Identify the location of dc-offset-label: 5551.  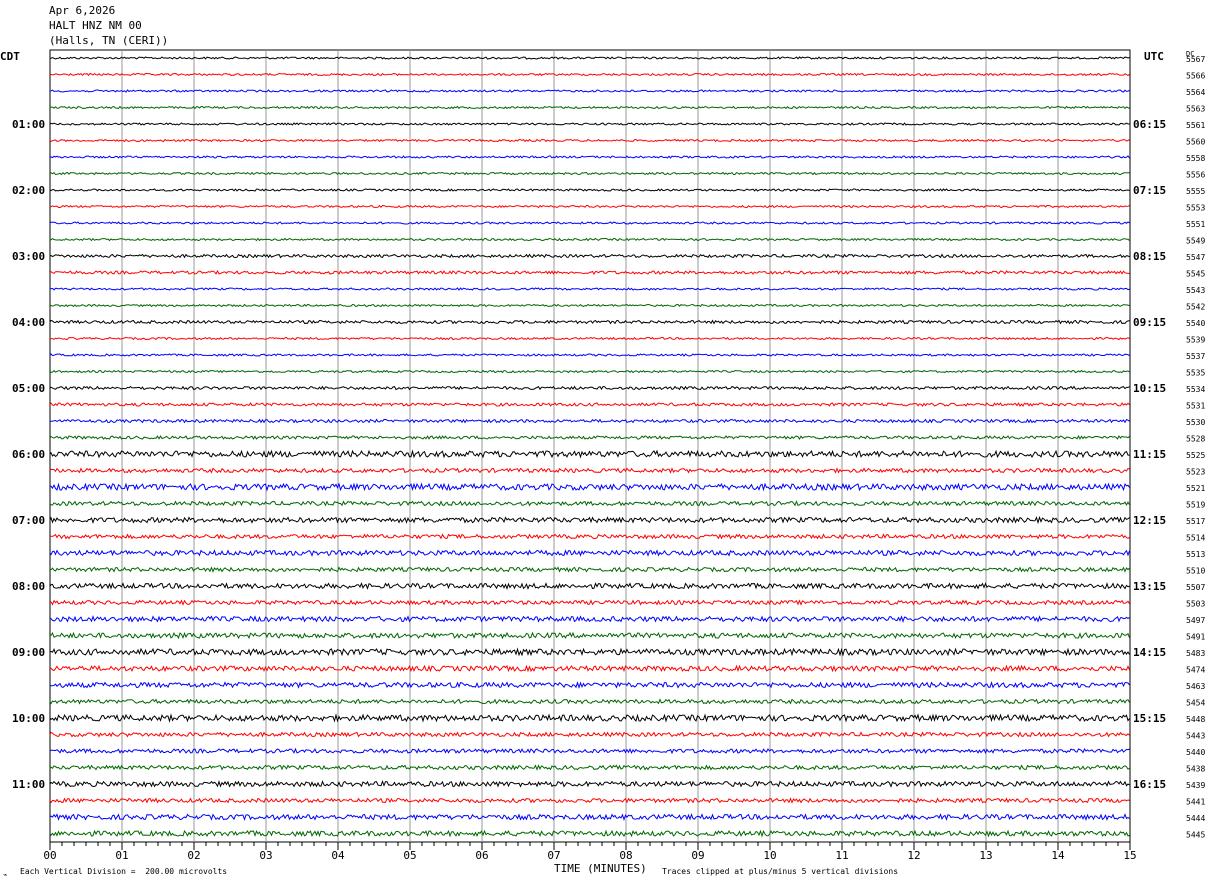
(1195, 224).